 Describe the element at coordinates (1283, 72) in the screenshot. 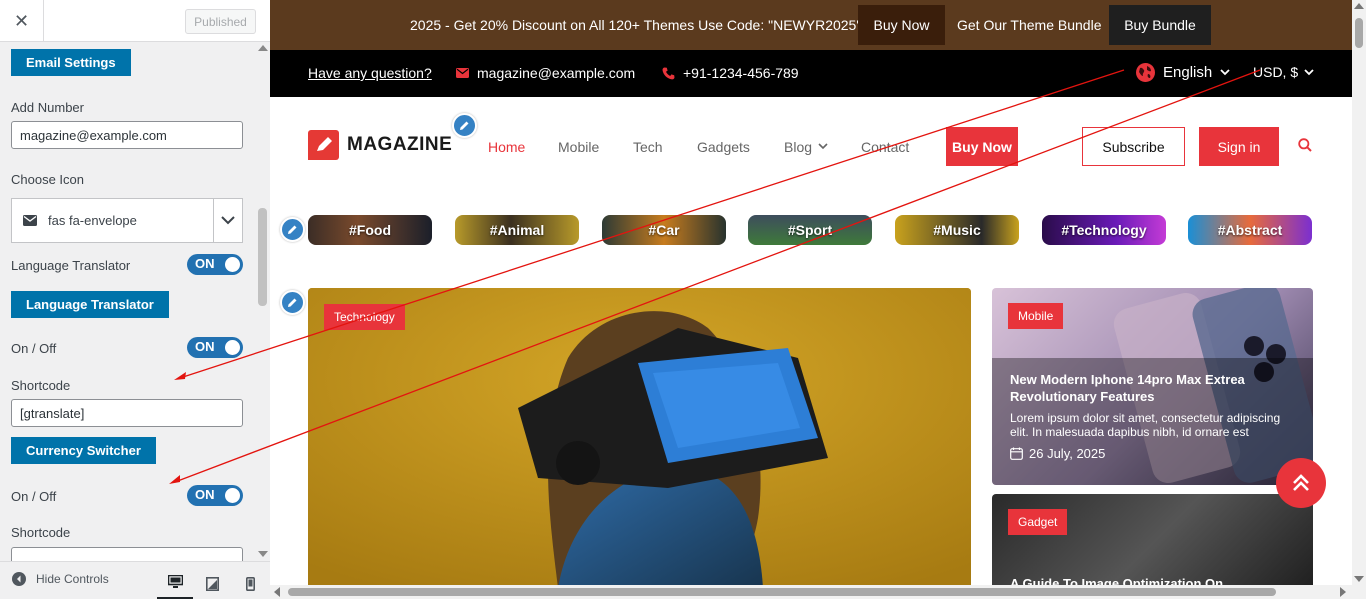

I see `currency-switcher: USD, $` at that location.